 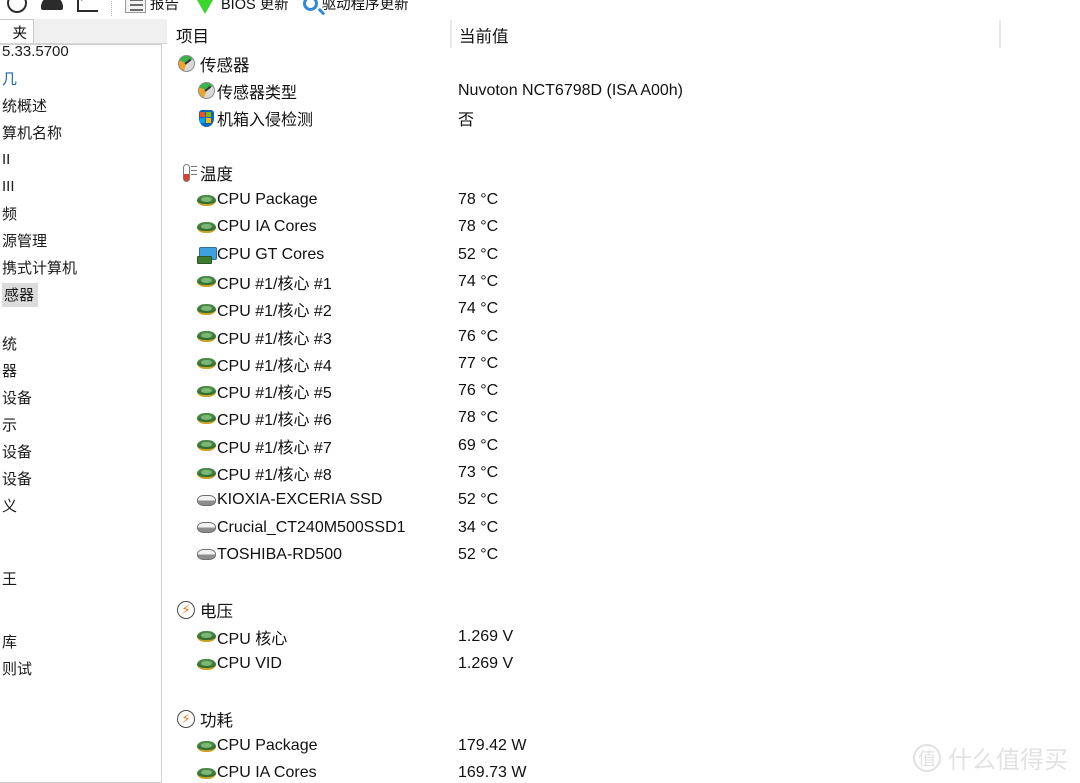 I want to click on sensor-row-value: 1.269 V, so click(x=486, y=636).